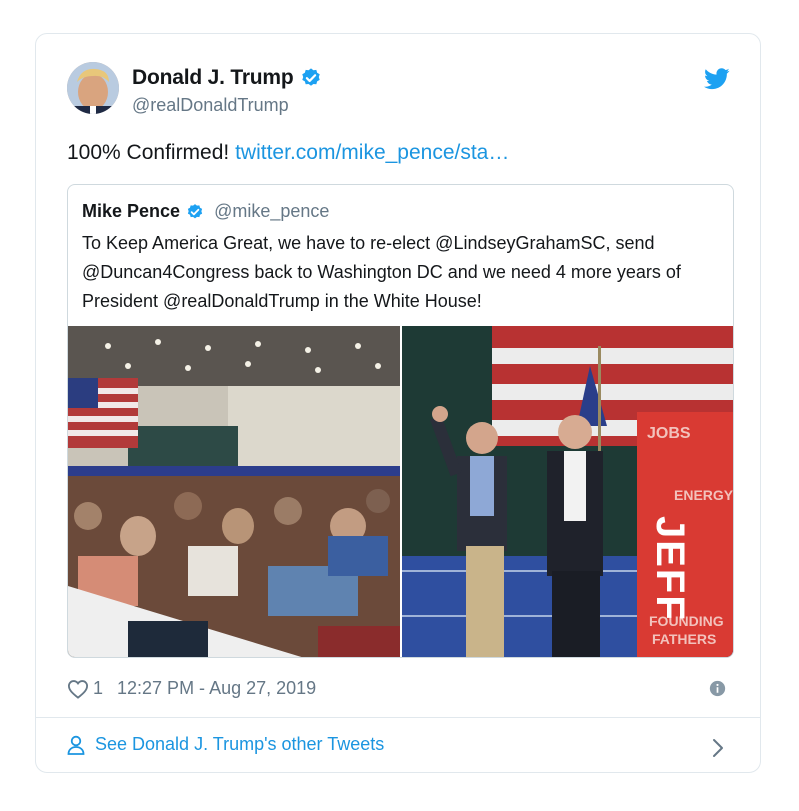  Describe the element at coordinates (216, 688) in the screenshot. I see `tweet-timestamp: 12:27 PM - Aug 27, 2019` at that location.